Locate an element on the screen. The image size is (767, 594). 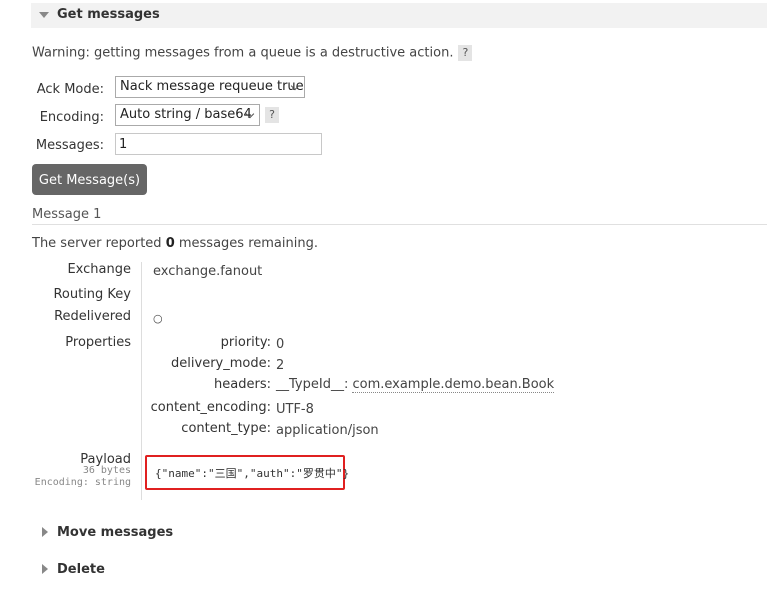
encoding-select: Auto string / base64 is located at coordinates (187, 115).